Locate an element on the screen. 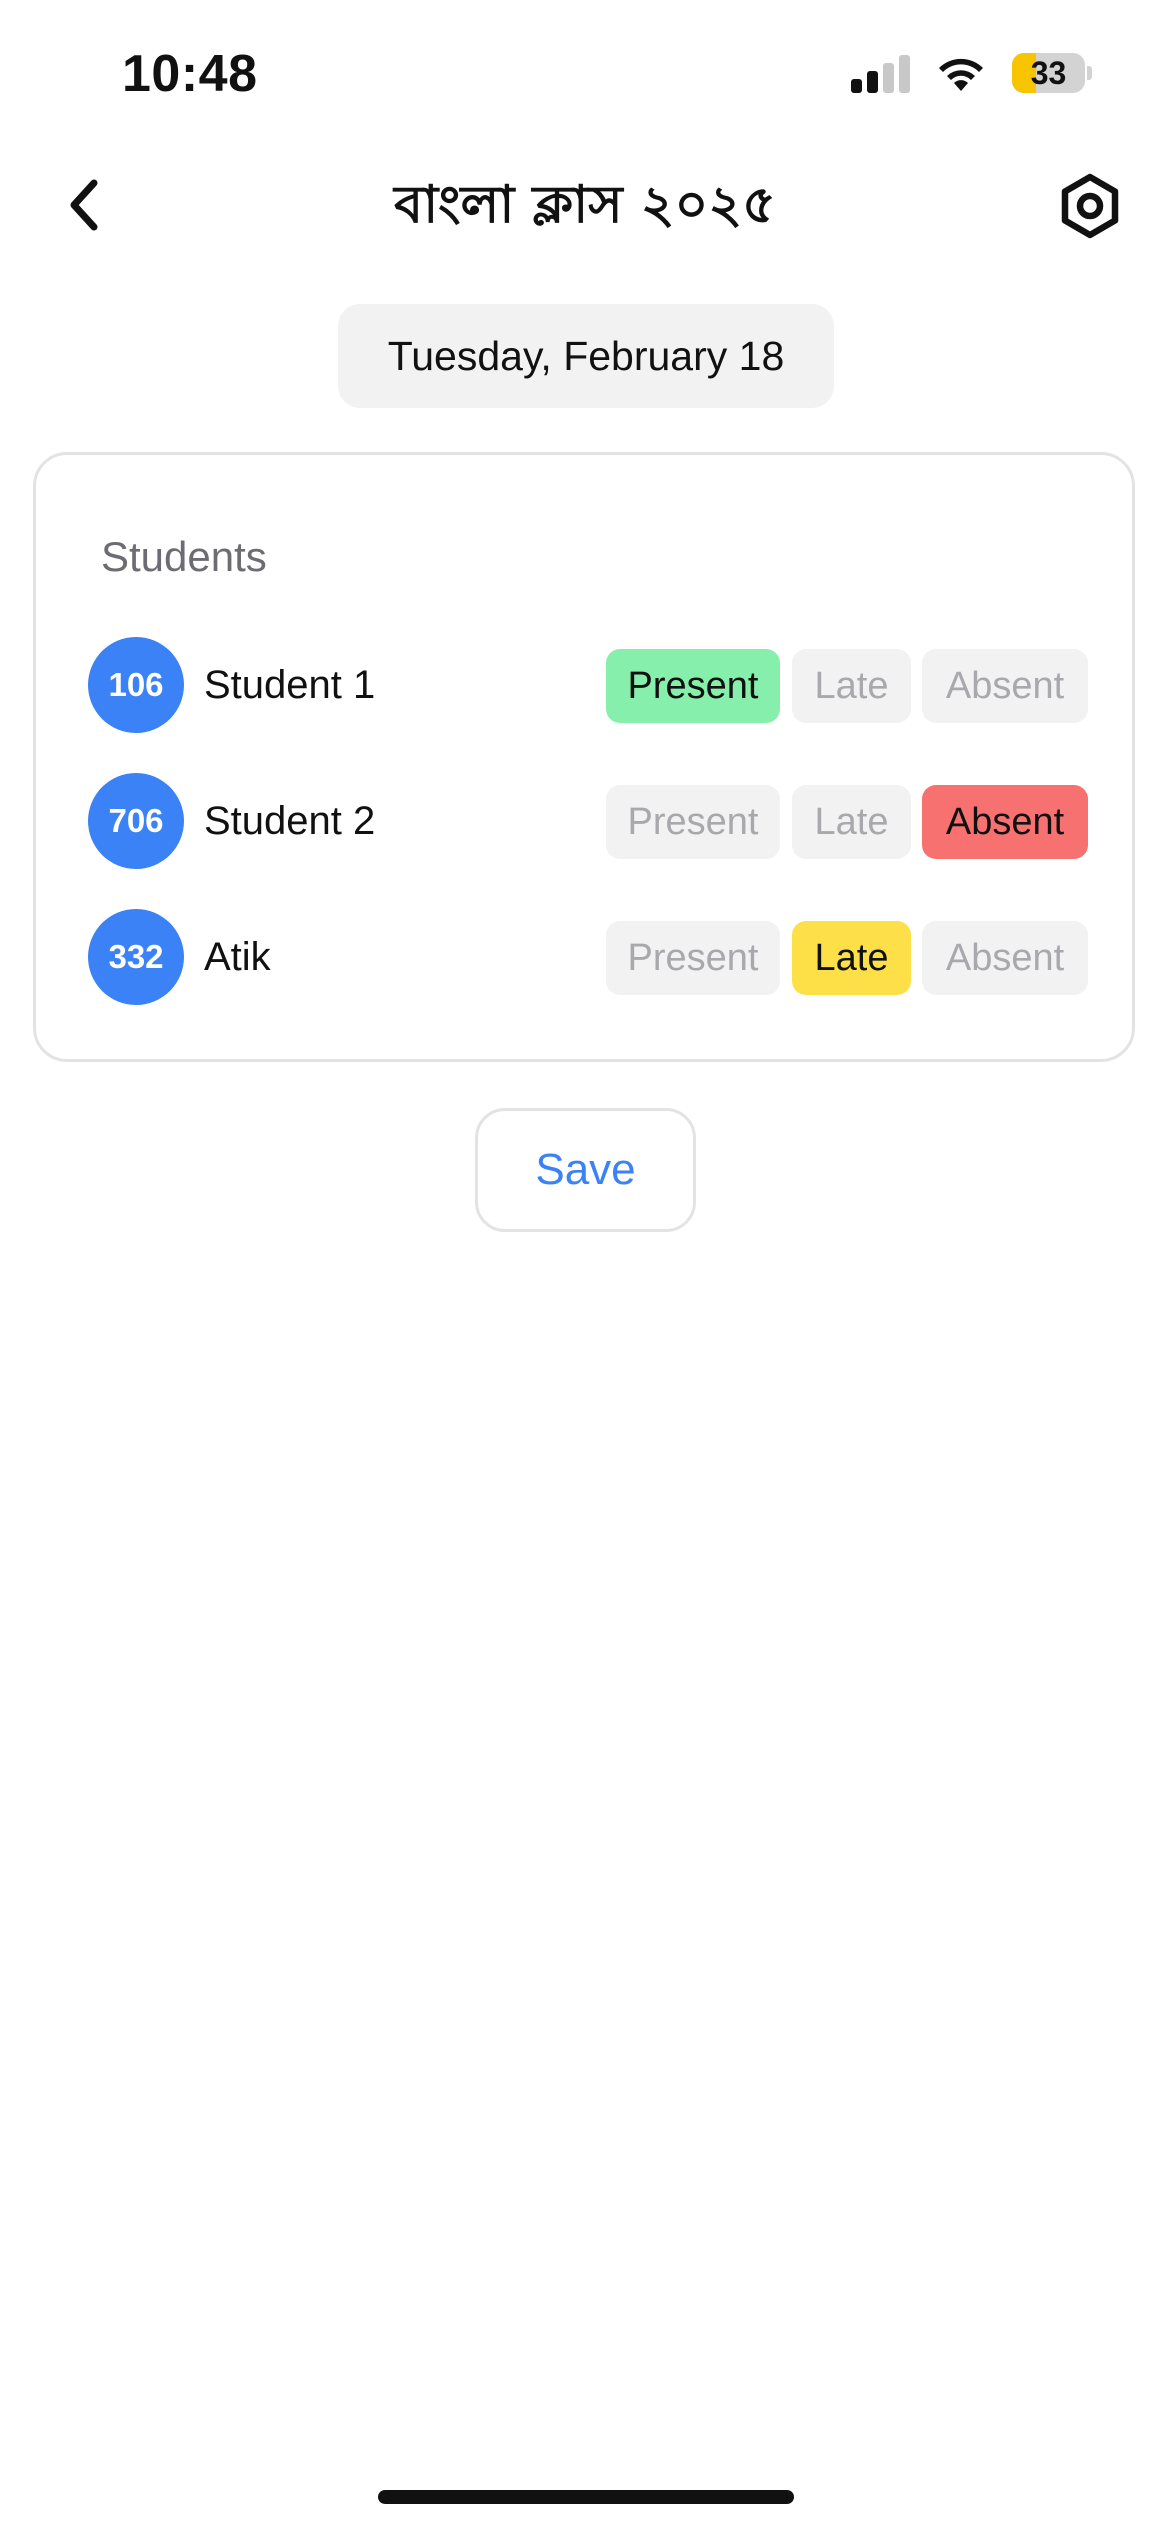 Image resolution: width=1170 pixels, height=2532 pixels. wifi-icon is located at coordinates (961, 74).